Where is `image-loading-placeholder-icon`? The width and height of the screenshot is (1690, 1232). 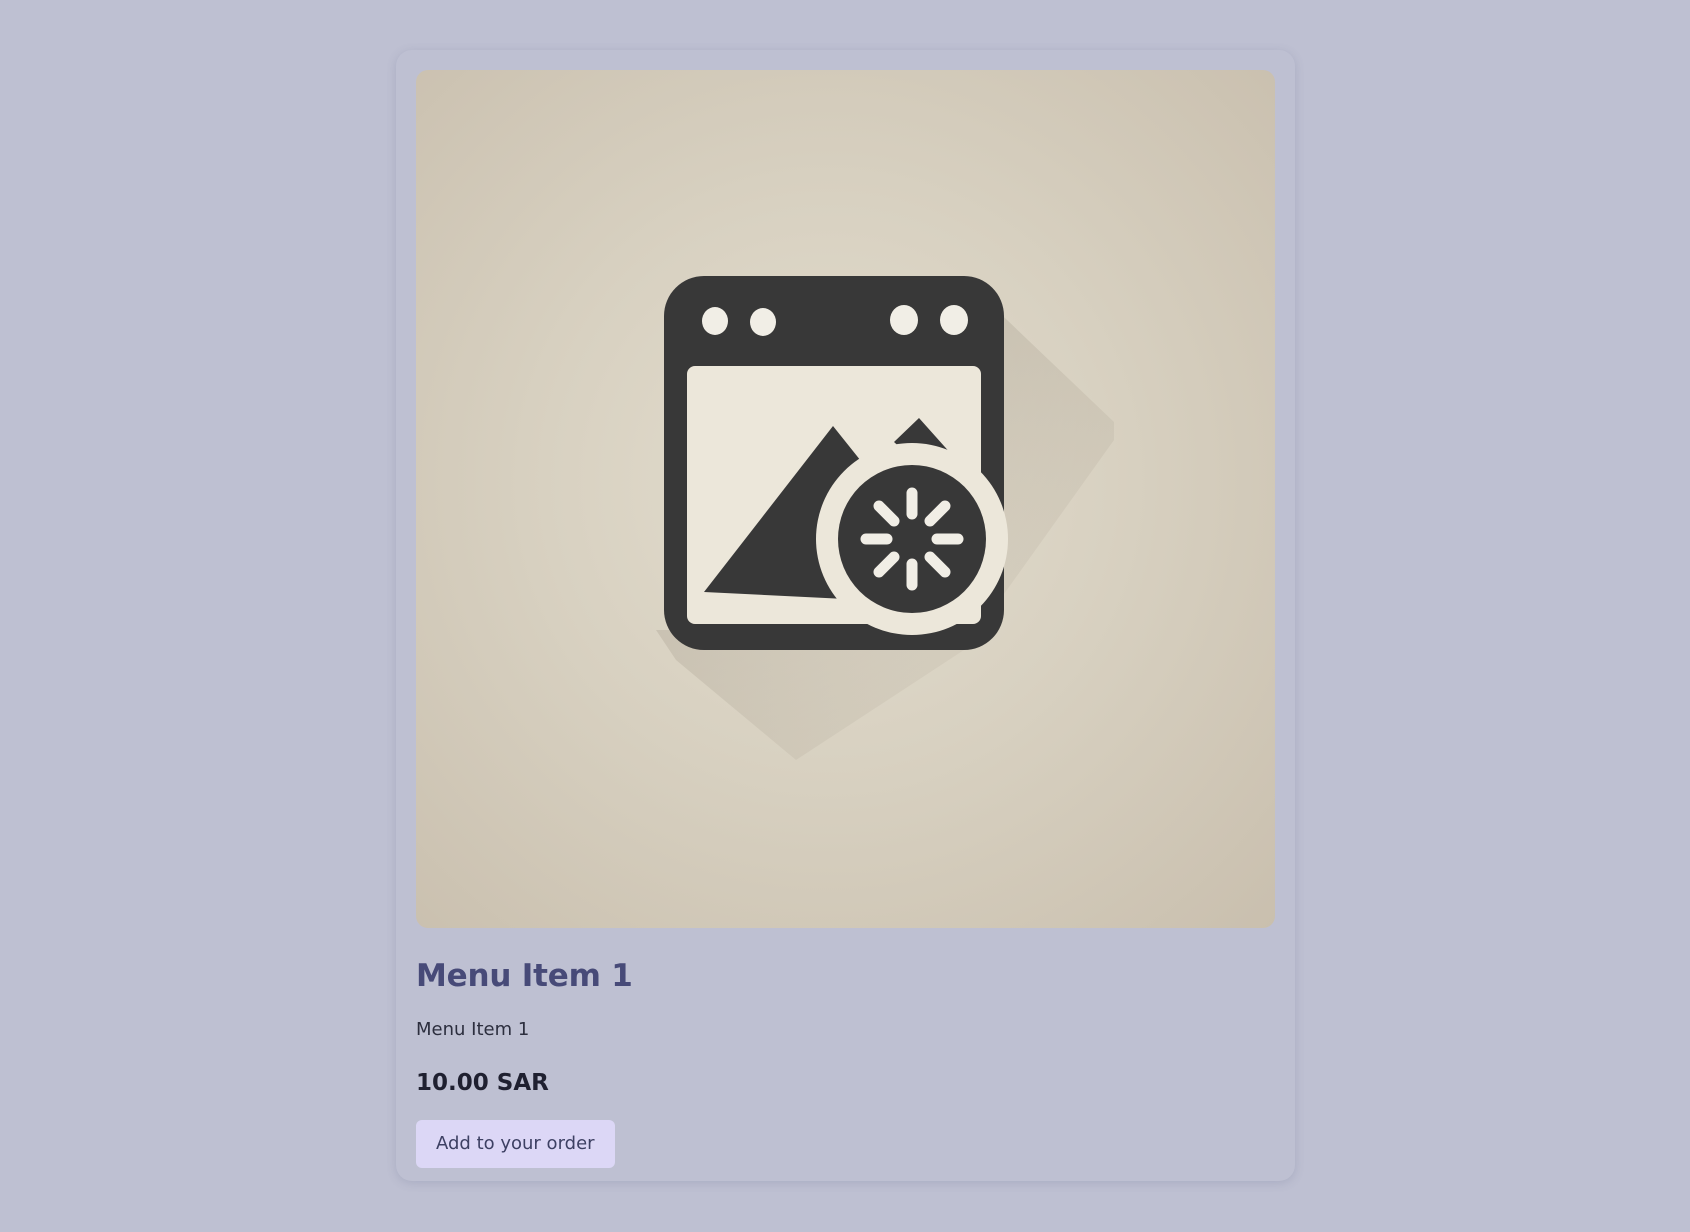
image-loading-placeholder-icon is located at coordinates (885, 518).